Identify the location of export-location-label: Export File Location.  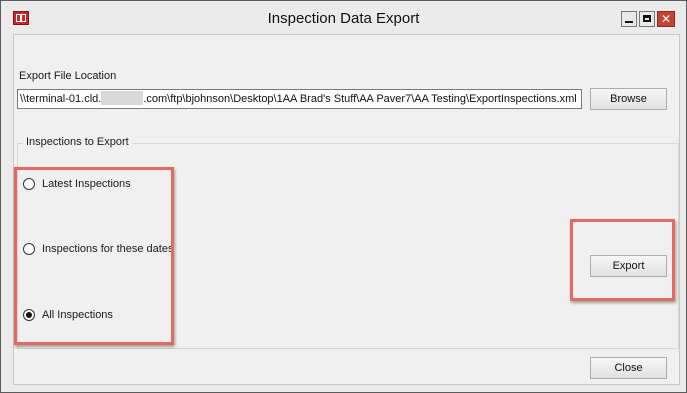
(68, 76).